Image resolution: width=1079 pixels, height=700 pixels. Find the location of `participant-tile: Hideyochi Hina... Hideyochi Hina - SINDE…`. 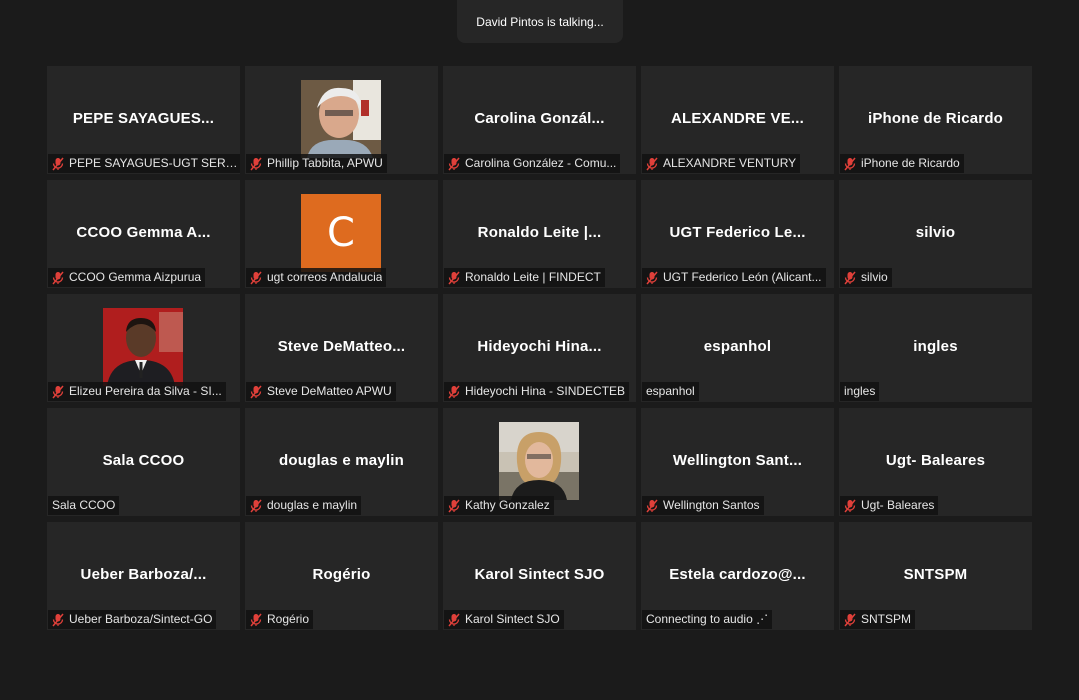

participant-tile: Hideyochi Hina... Hideyochi Hina - SINDE… is located at coordinates (539, 348).